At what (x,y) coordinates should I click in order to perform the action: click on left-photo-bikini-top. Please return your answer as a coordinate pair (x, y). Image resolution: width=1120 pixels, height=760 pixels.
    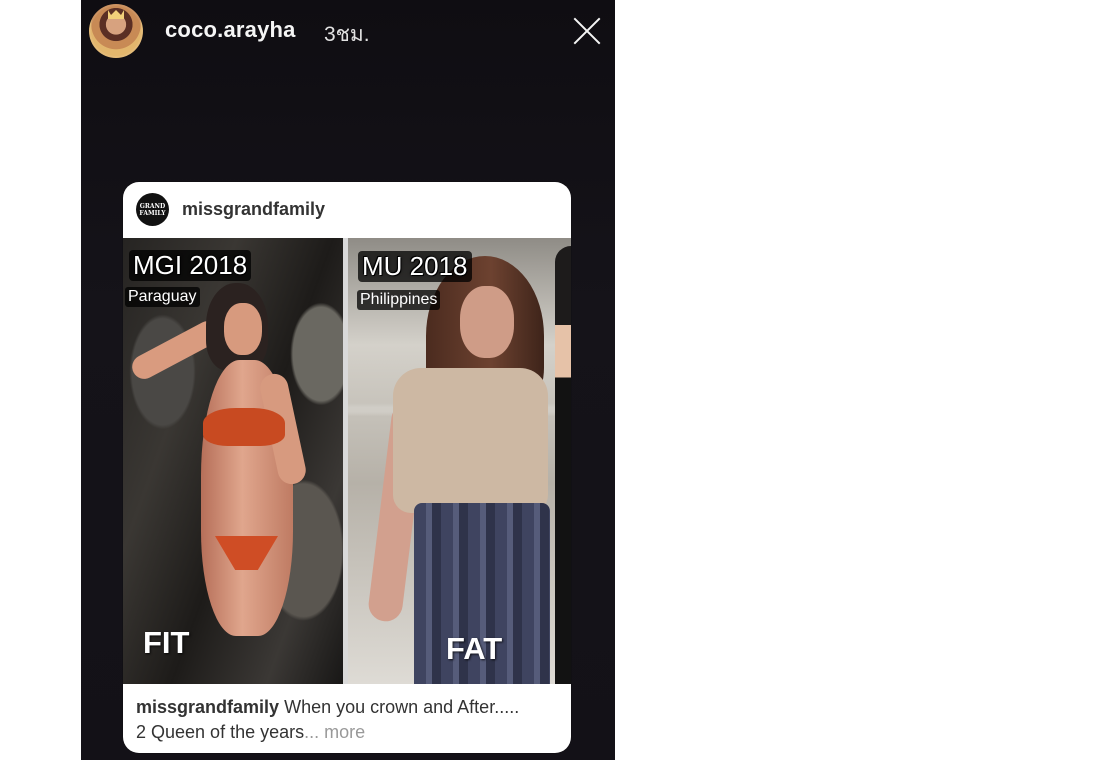
    Looking at the image, I should click on (244, 427).